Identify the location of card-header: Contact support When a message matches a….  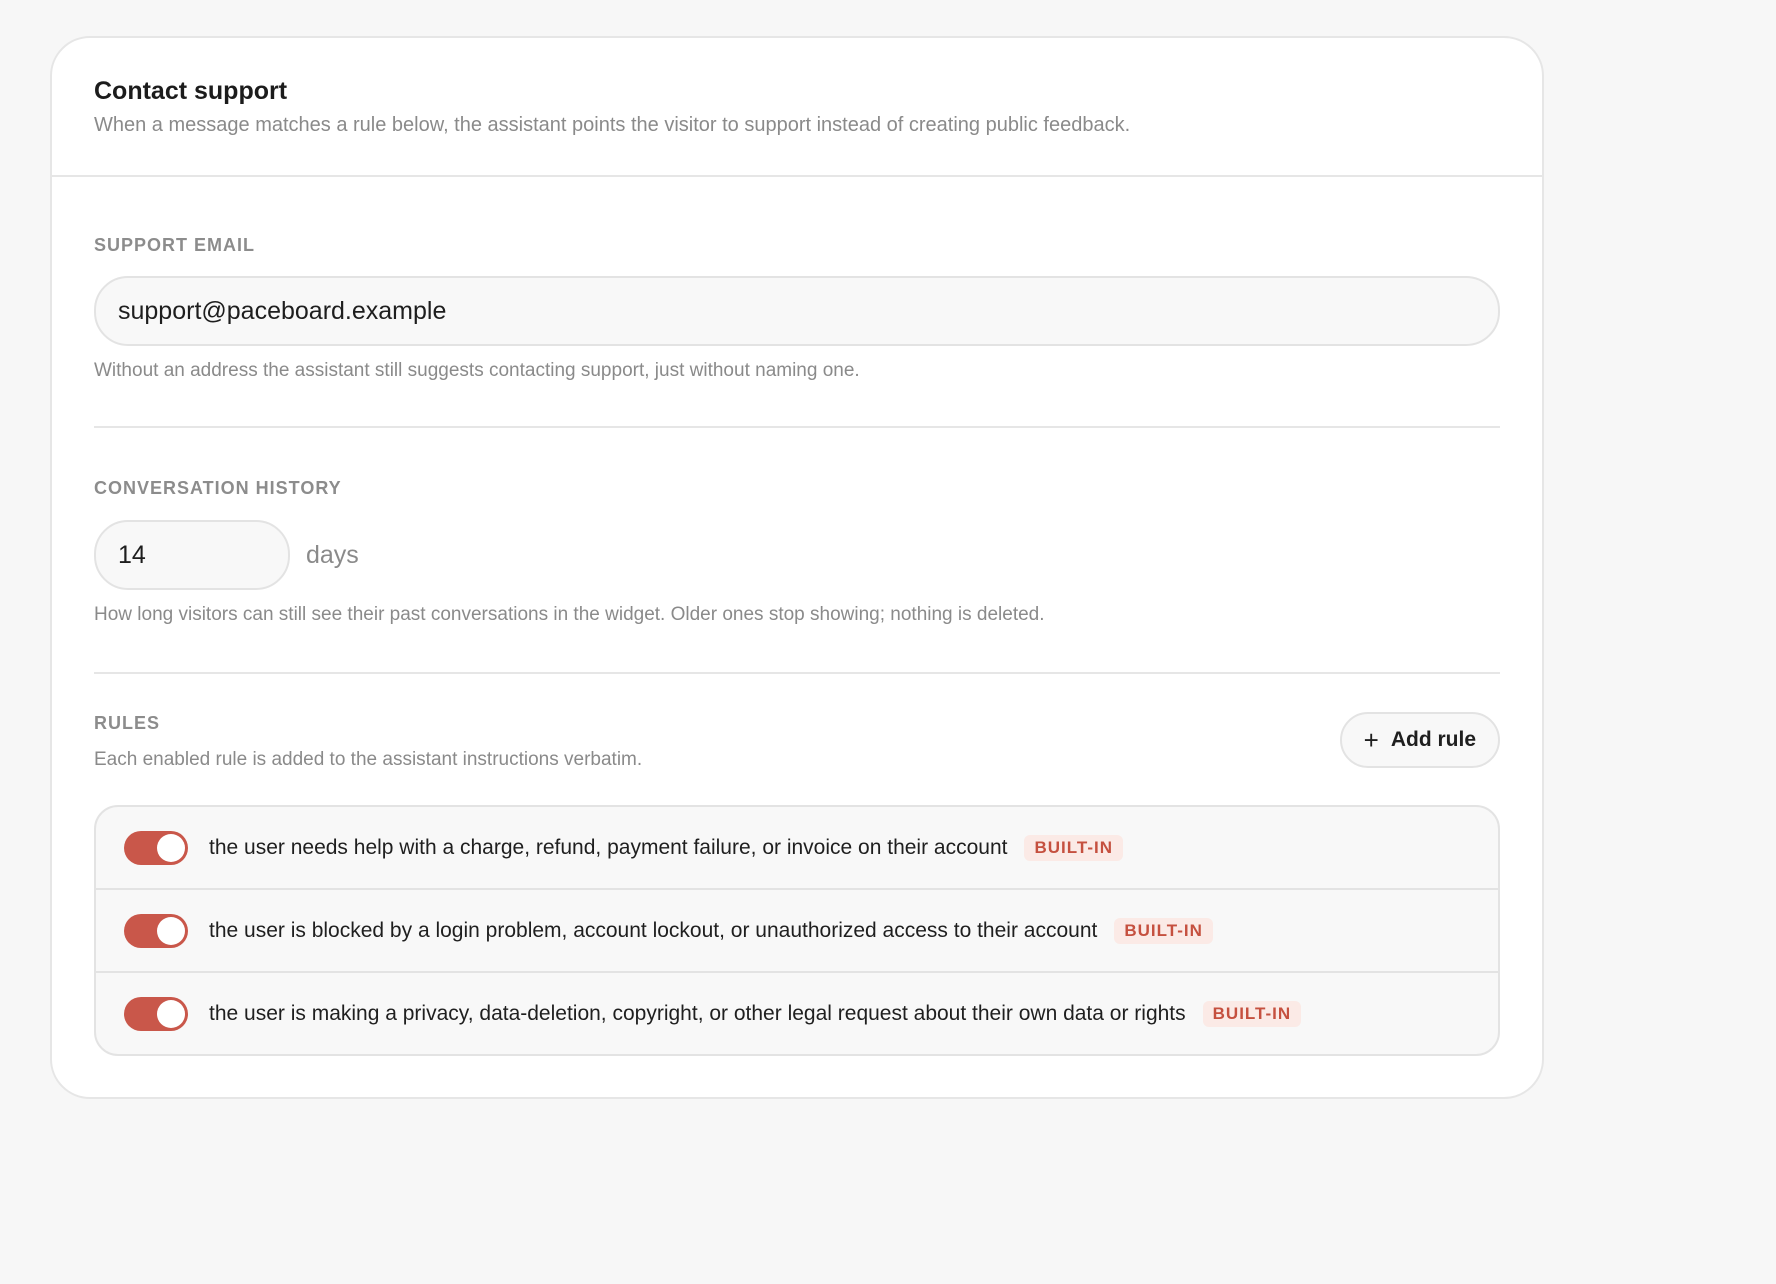
(797, 107).